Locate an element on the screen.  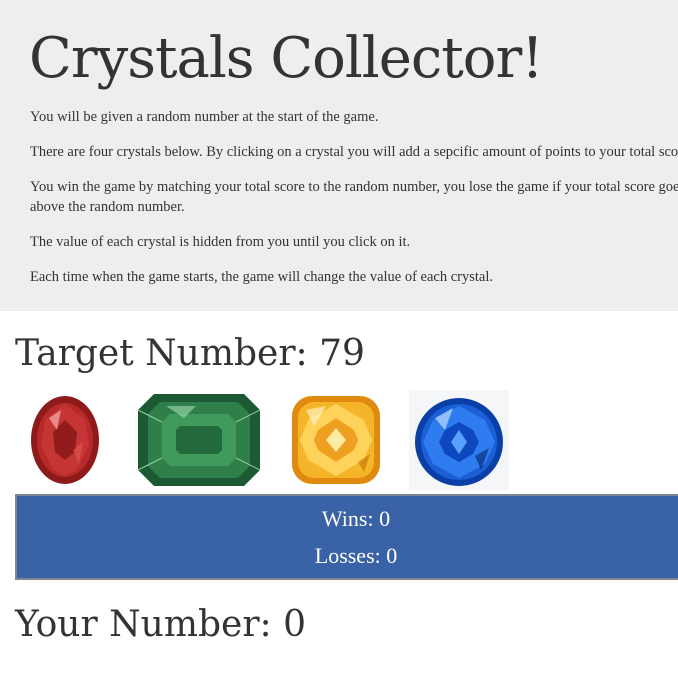
page-title: Crystals Collector! is located at coordinates (286, 58).